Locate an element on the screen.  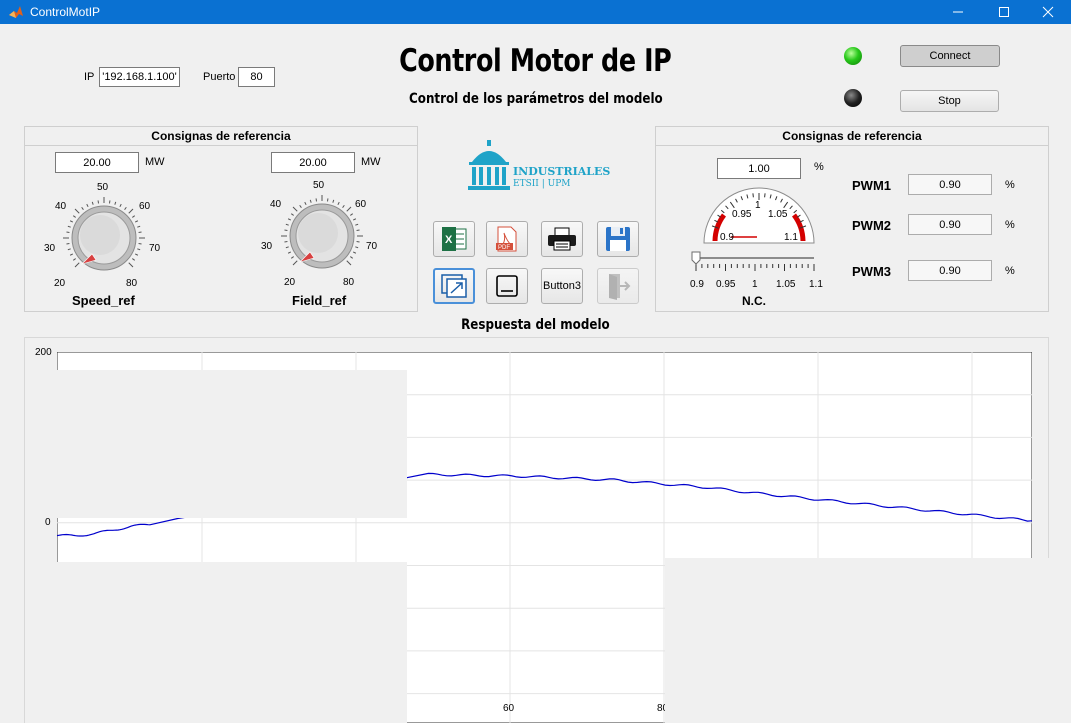
exit-button is located at coordinates (618, 286).